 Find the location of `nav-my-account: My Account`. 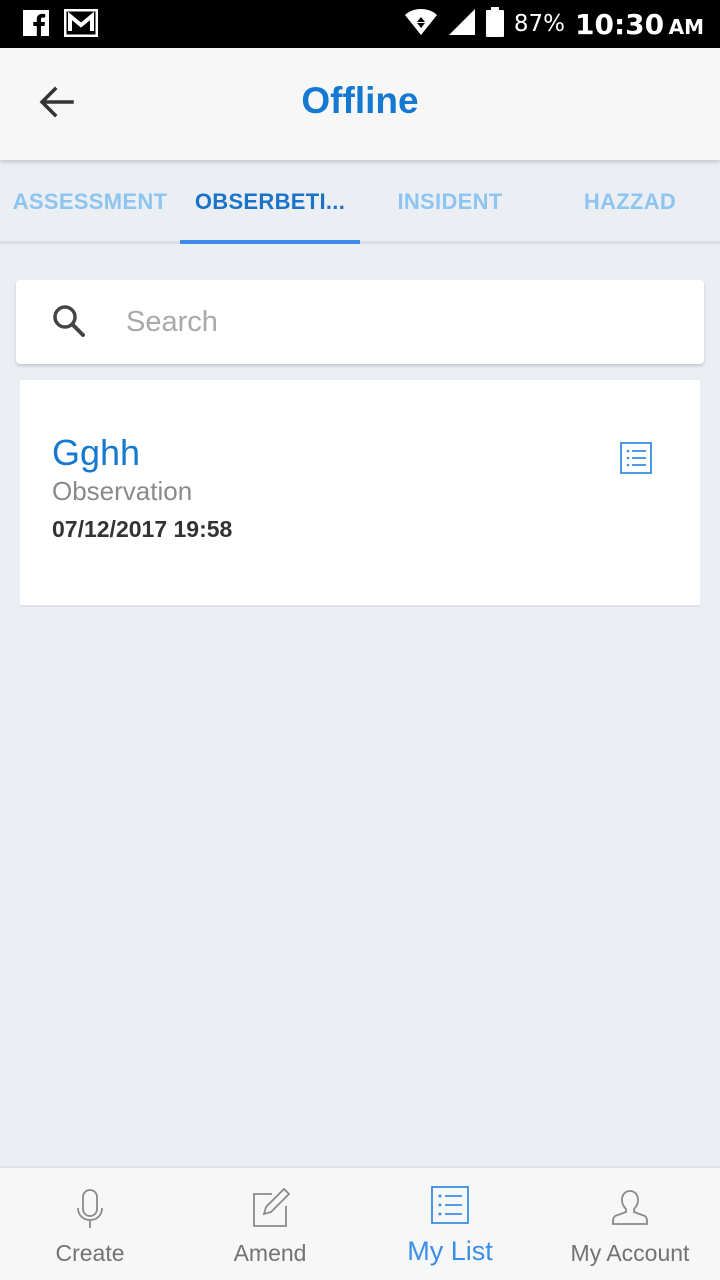

nav-my-account: My Account is located at coordinates (630, 1224).